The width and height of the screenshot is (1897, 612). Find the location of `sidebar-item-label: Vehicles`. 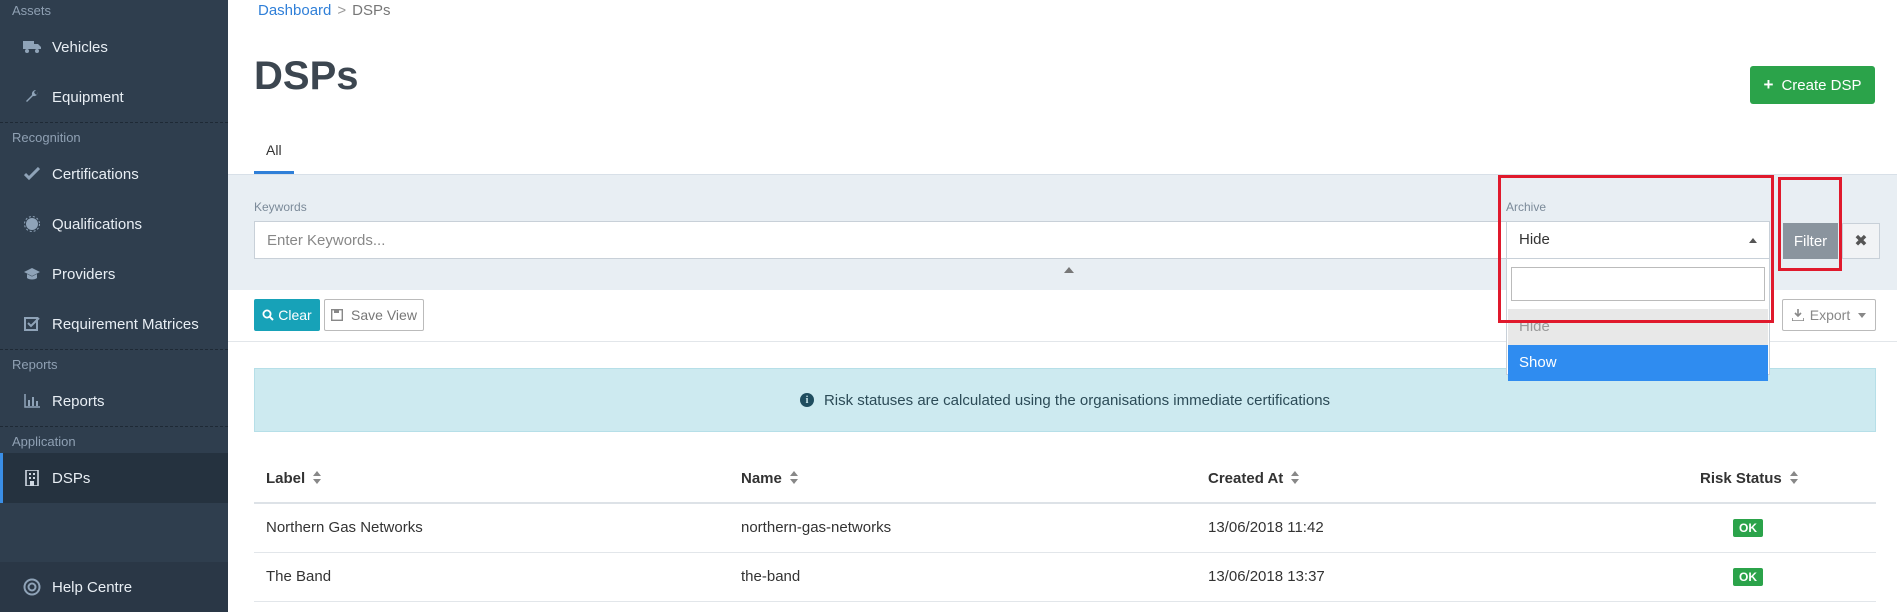

sidebar-item-label: Vehicles is located at coordinates (80, 47).